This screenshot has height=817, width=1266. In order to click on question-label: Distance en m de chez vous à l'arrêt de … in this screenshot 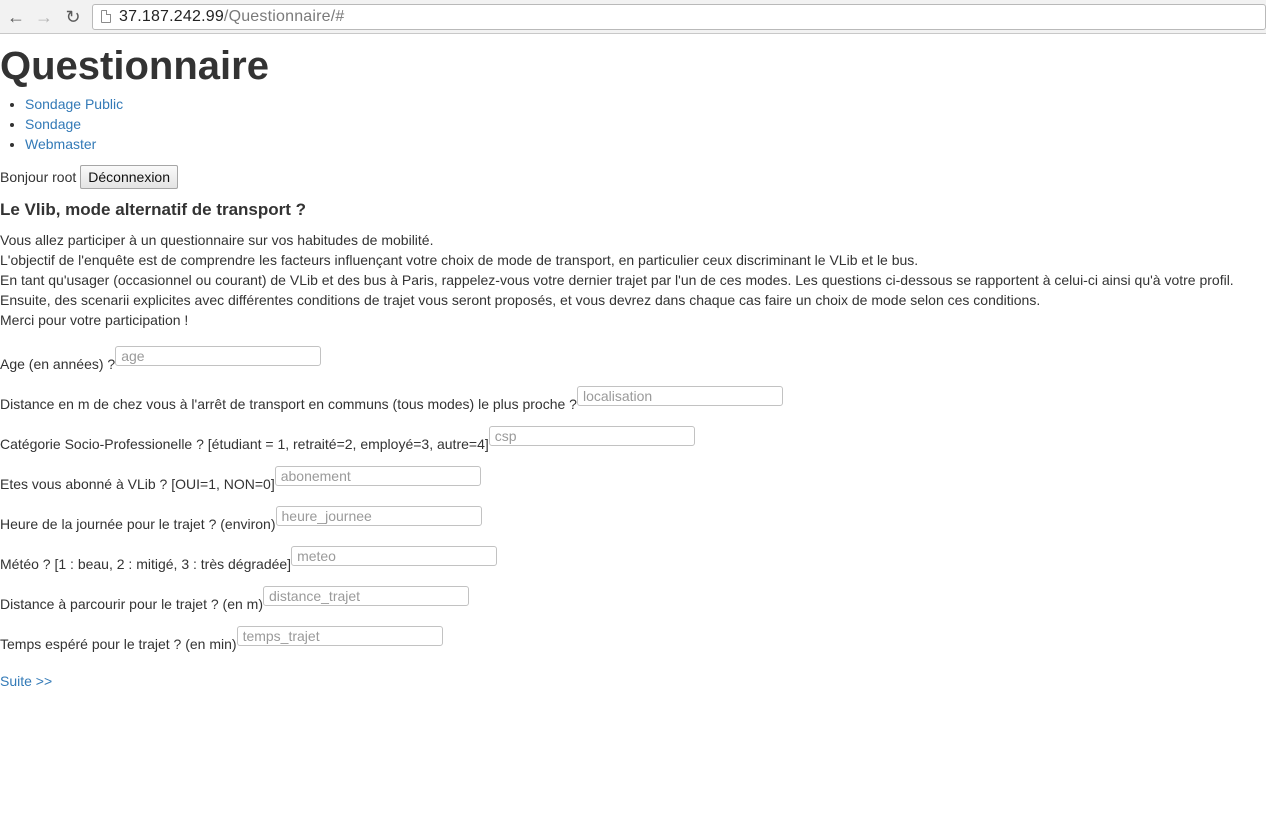, I will do `click(288, 404)`.